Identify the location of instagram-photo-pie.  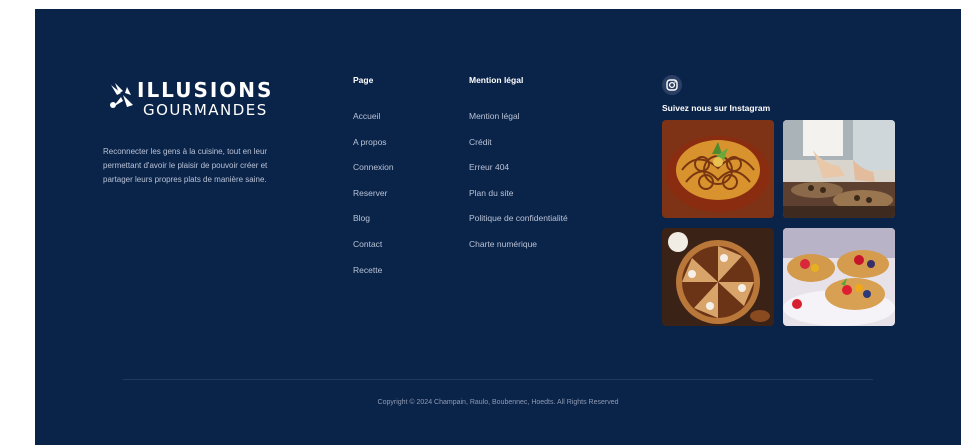
(718, 277).